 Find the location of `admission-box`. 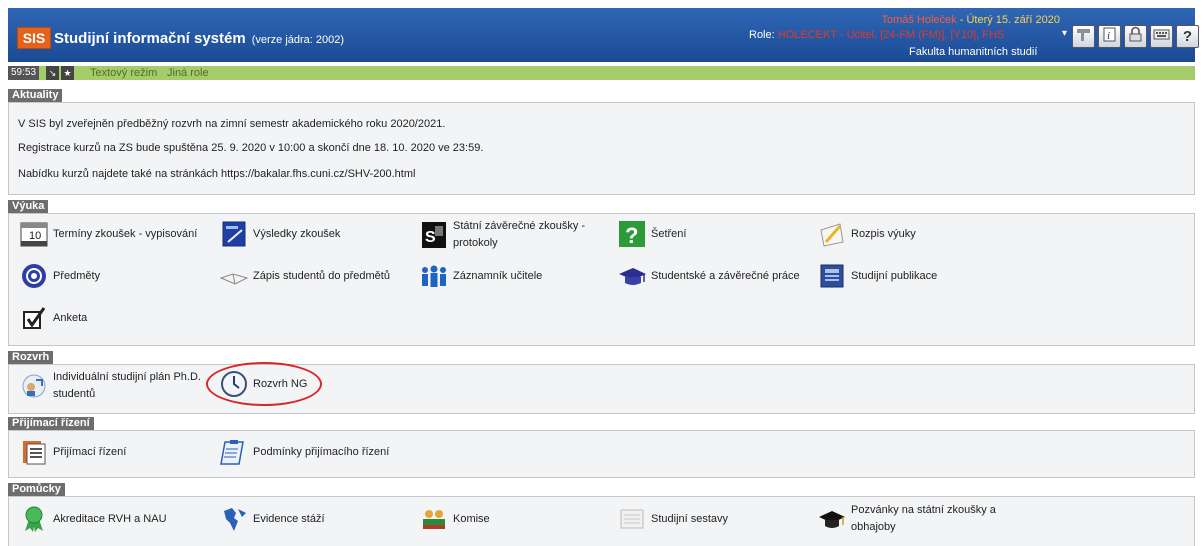

admission-box is located at coordinates (601, 454).